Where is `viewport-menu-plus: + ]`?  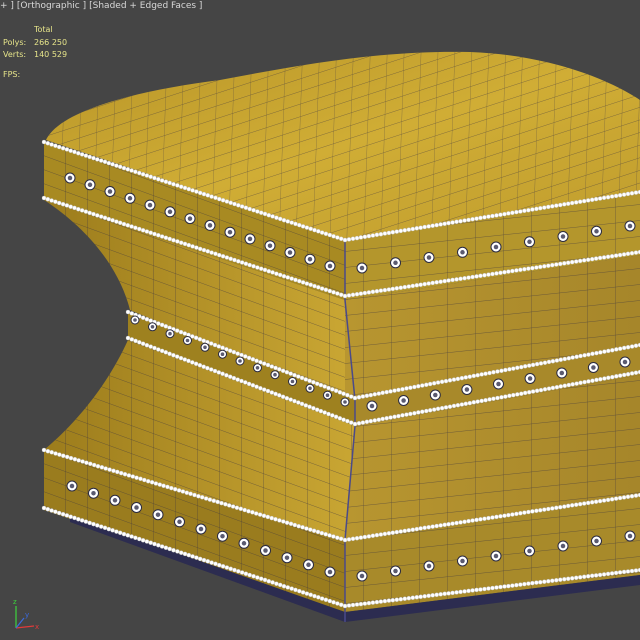 viewport-menu-plus: + ] is located at coordinates (7, 6).